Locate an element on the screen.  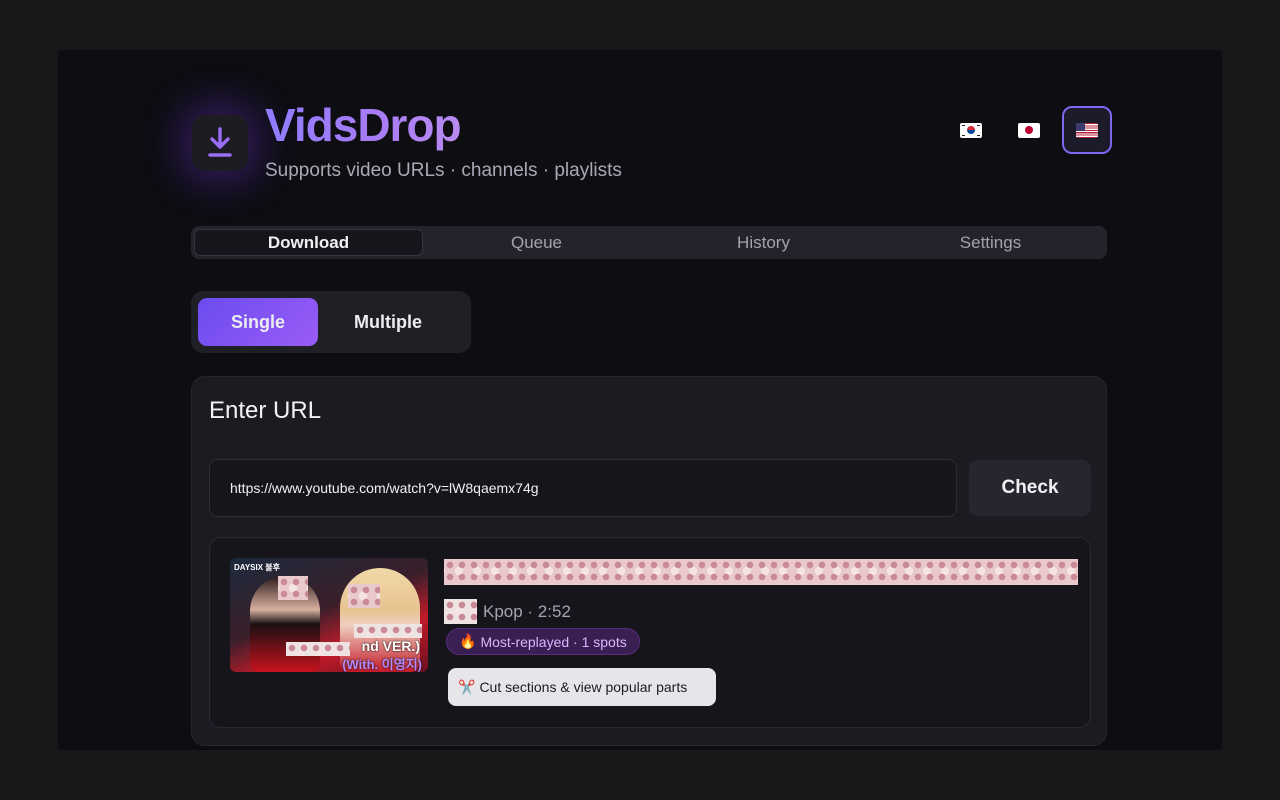
app-logo is located at coordinates (220, 143).